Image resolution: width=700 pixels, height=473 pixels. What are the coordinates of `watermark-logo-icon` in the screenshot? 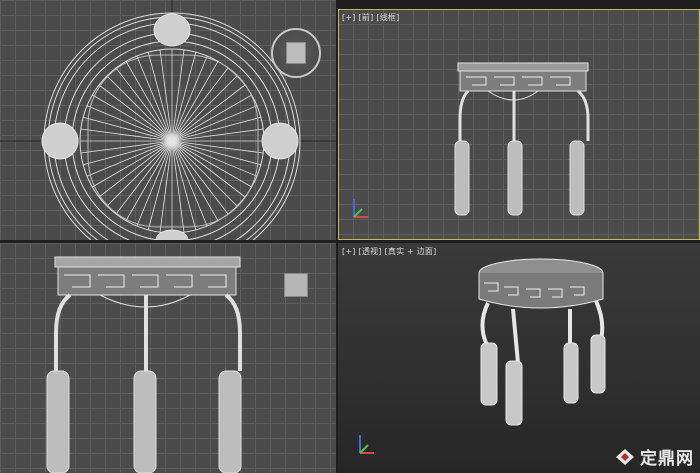 It's located at (625, 456).